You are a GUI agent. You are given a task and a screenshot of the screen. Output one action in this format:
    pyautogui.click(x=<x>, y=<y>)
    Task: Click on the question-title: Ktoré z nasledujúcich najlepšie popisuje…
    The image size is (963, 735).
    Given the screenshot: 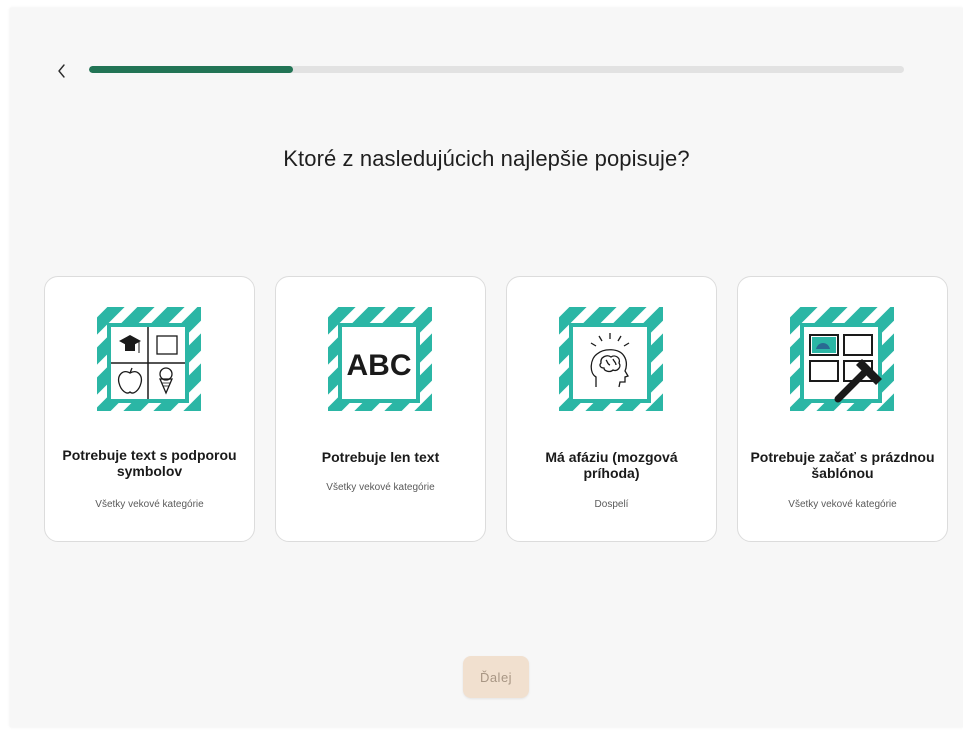 What is the action you would take?
    pyautogui.click(x=486, y=158)
    